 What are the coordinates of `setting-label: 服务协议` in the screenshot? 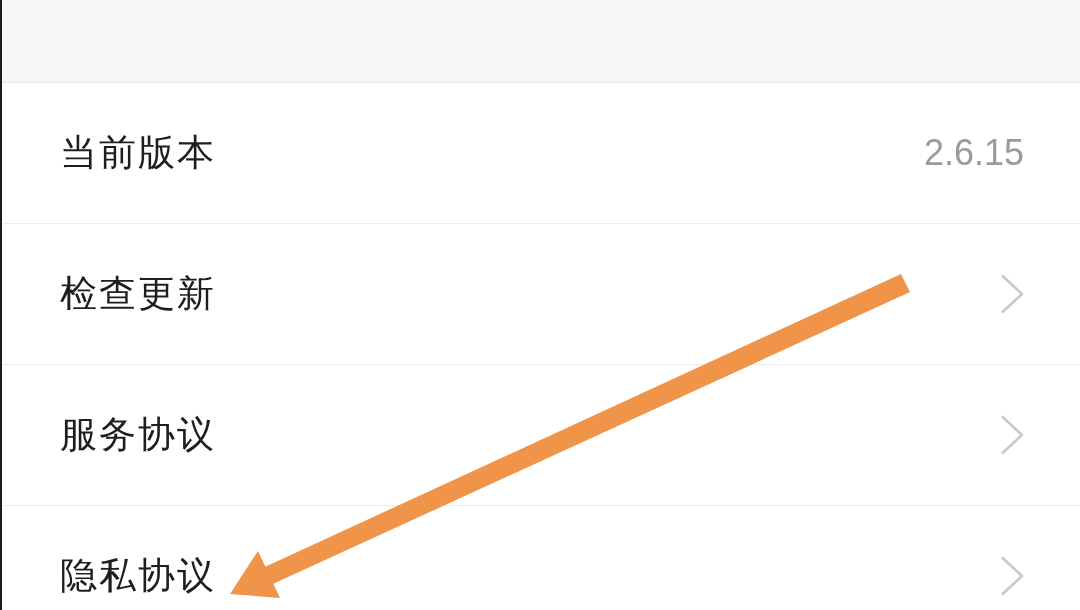 It's located at (138, 435).